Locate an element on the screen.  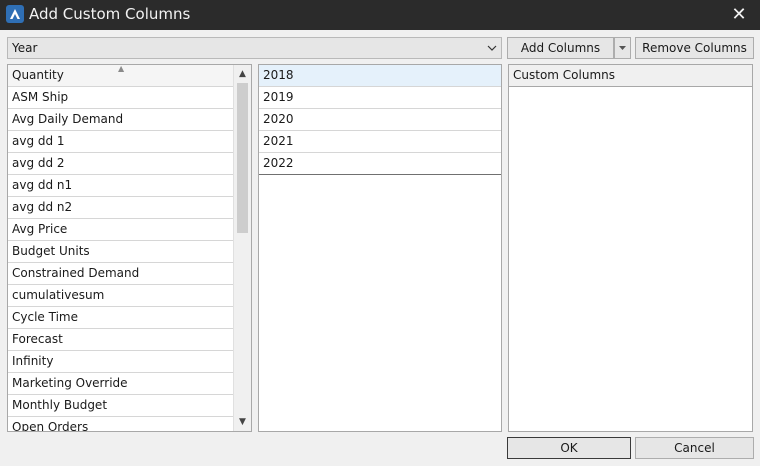
remove-columns-button: Remove Columns is located at coordinates (694, 48).